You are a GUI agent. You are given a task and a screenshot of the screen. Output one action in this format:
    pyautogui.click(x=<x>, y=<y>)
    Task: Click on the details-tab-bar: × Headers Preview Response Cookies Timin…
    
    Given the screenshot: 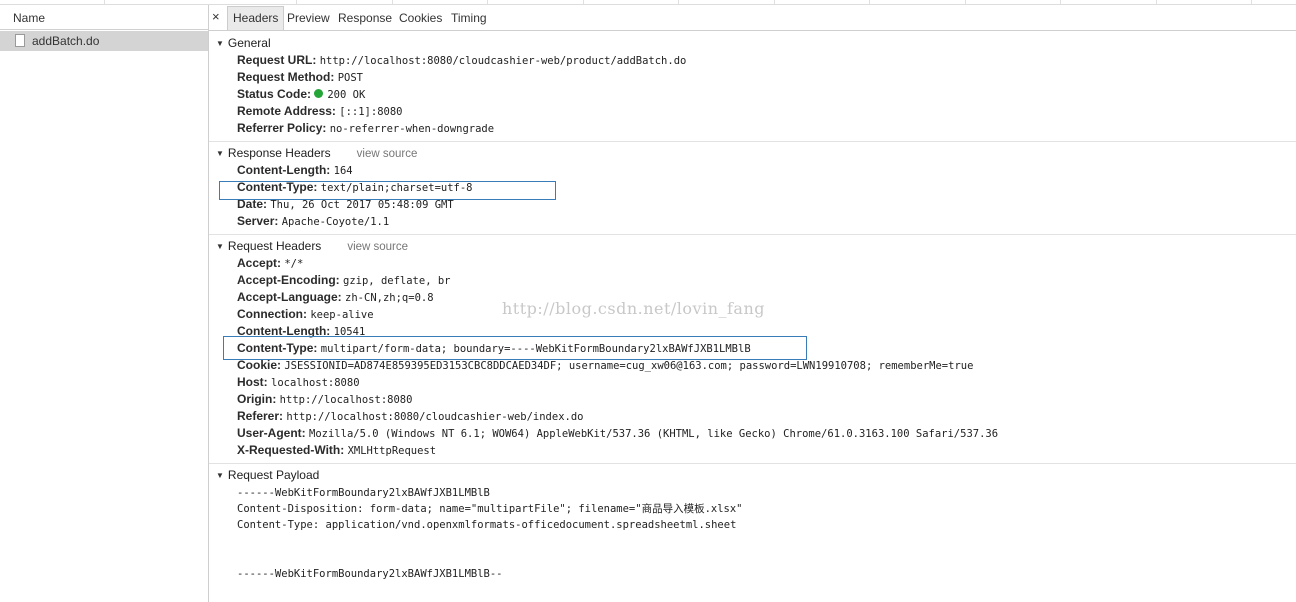 What is the action you would take?
    pyautogui.click(x=752, y=18)
    